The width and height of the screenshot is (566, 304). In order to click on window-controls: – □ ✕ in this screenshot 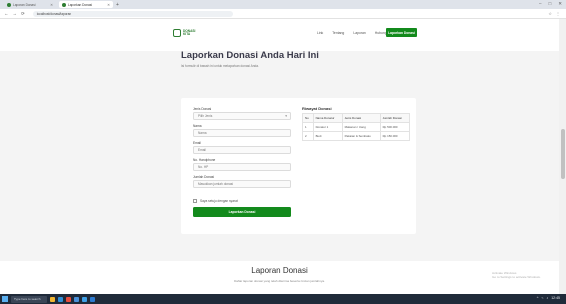, I will do `click(550, 4)`.